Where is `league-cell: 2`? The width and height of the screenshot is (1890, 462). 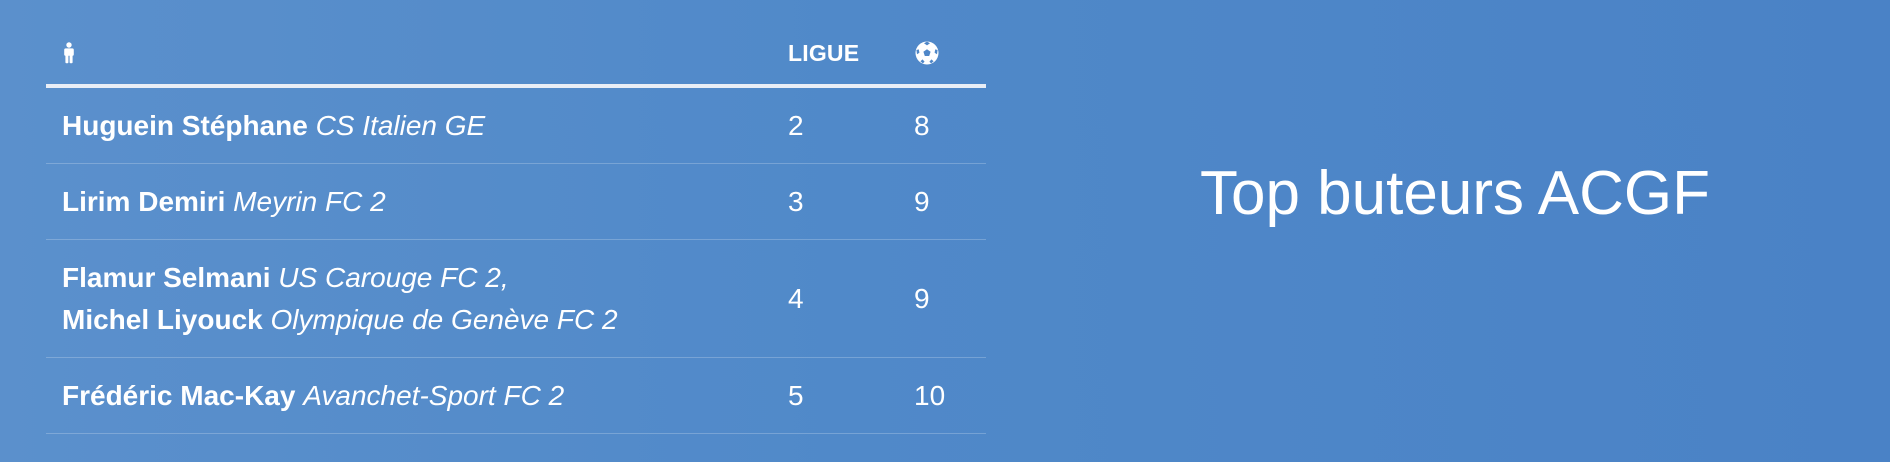
league-cell: 2 is located at coordinates (796, 125).